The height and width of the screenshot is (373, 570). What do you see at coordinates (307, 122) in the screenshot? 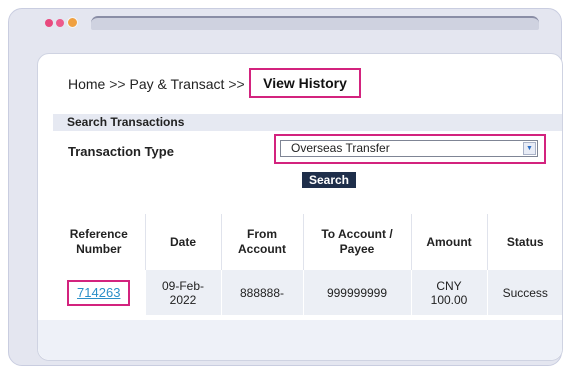
I see `search-section-header: Search Transactions` at bounding box center [307, 122].